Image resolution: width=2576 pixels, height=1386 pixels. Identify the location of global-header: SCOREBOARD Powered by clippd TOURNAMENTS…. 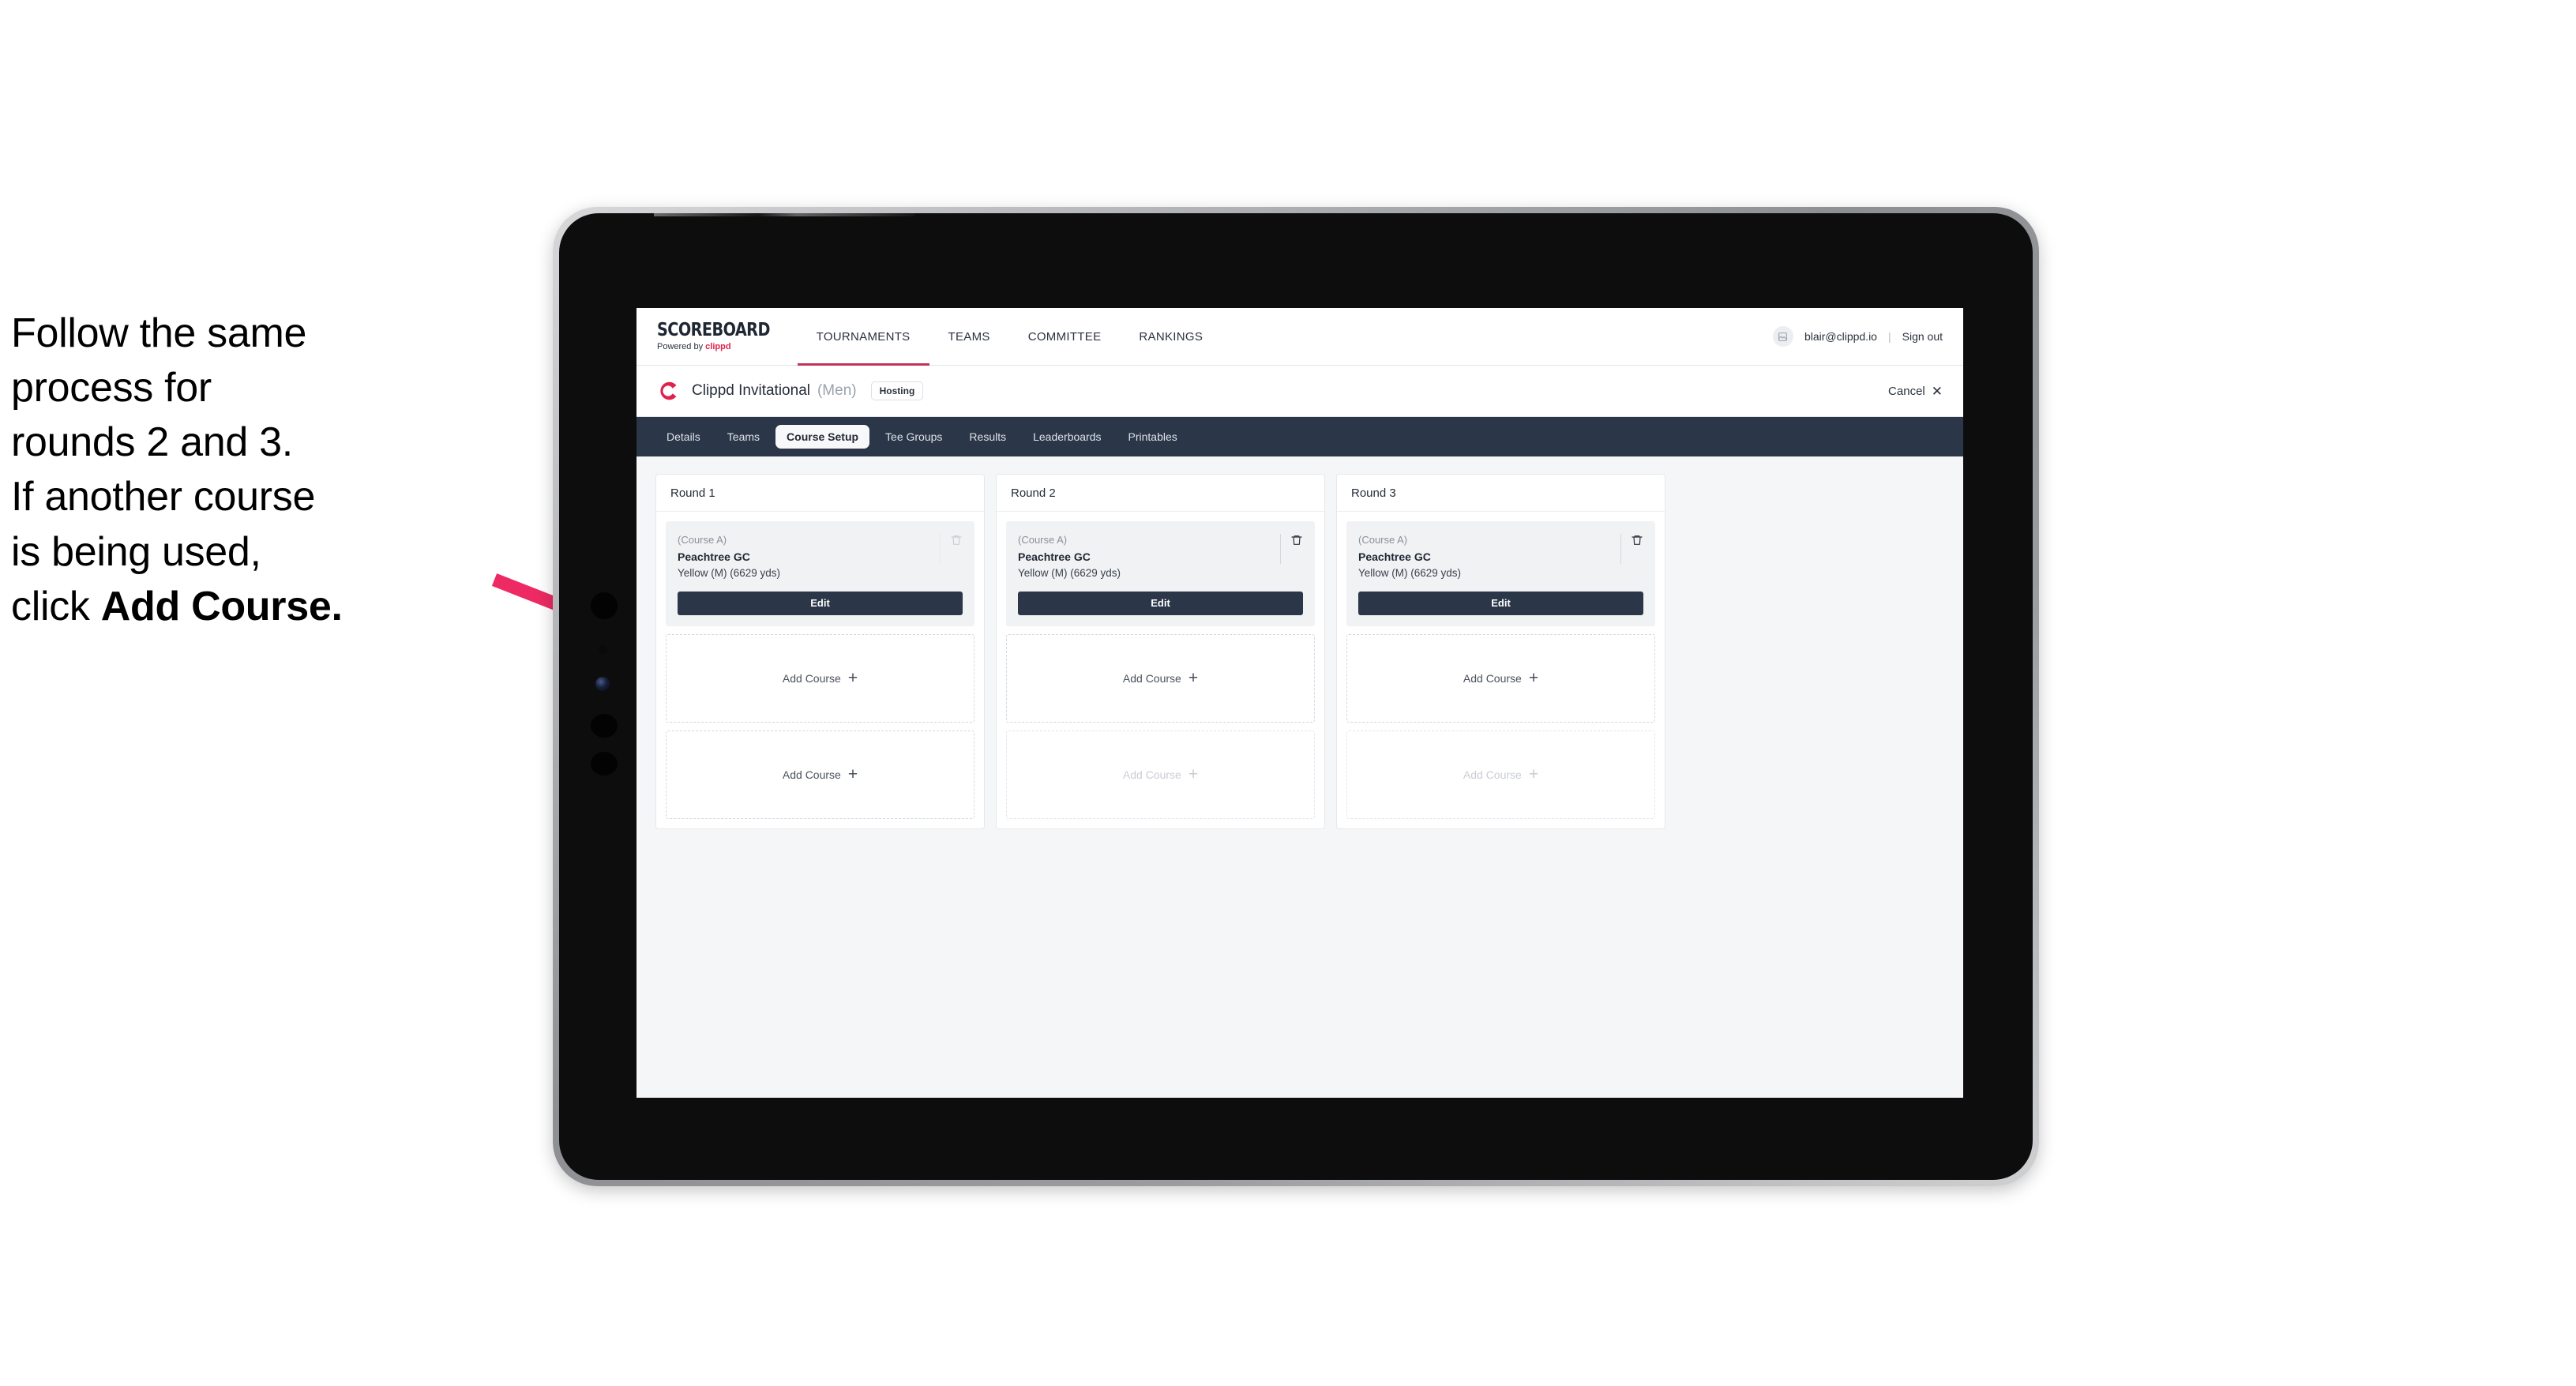
(1299, 337).